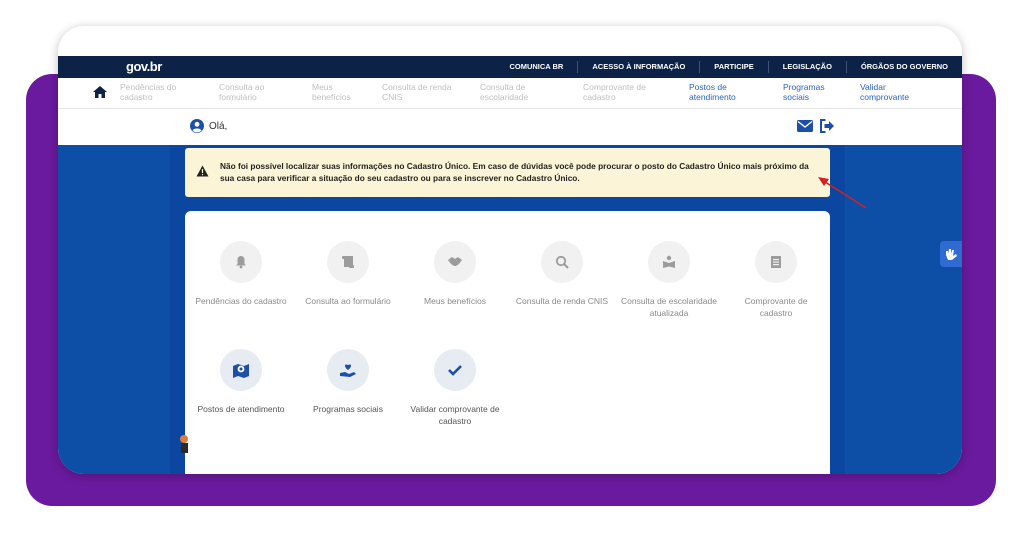  I want to click on receipt-icon, so click(776, 262).